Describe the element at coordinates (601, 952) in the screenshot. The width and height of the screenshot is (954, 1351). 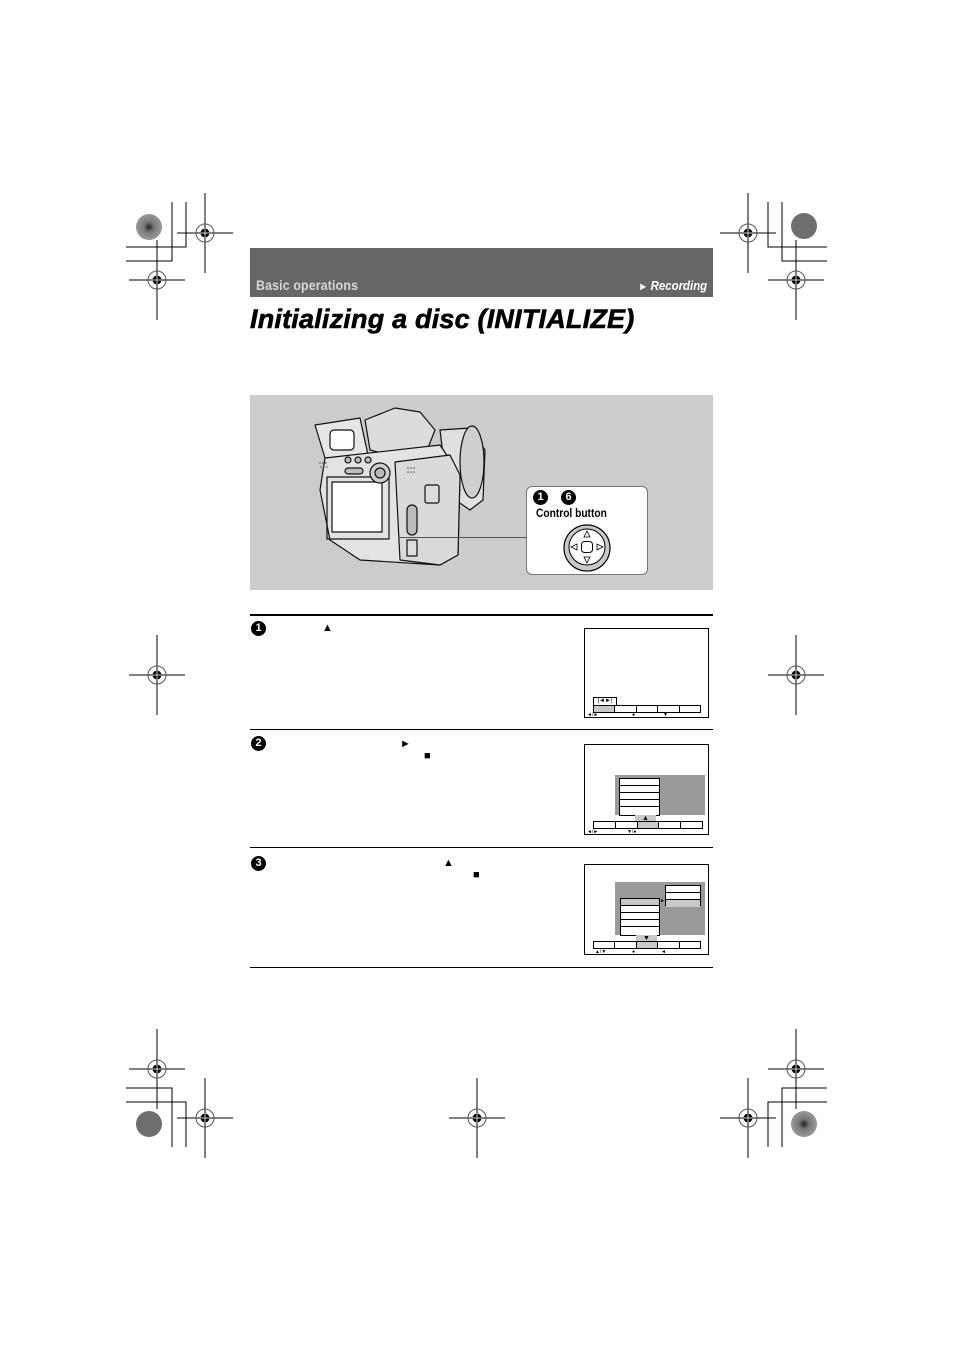
I see `hint-up-down: ▲/▼` at that location.